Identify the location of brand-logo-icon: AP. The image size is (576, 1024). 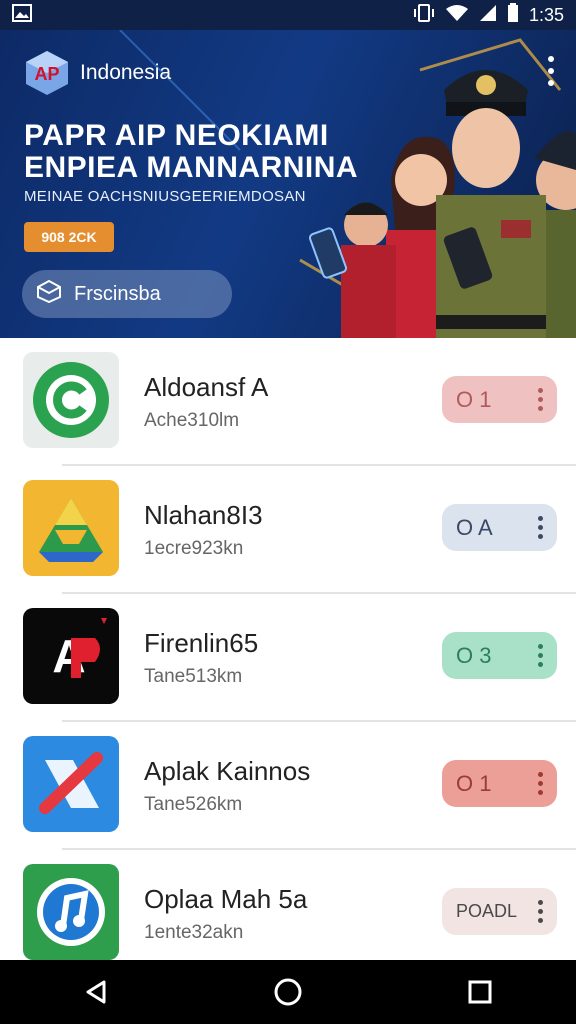
(47, 73).